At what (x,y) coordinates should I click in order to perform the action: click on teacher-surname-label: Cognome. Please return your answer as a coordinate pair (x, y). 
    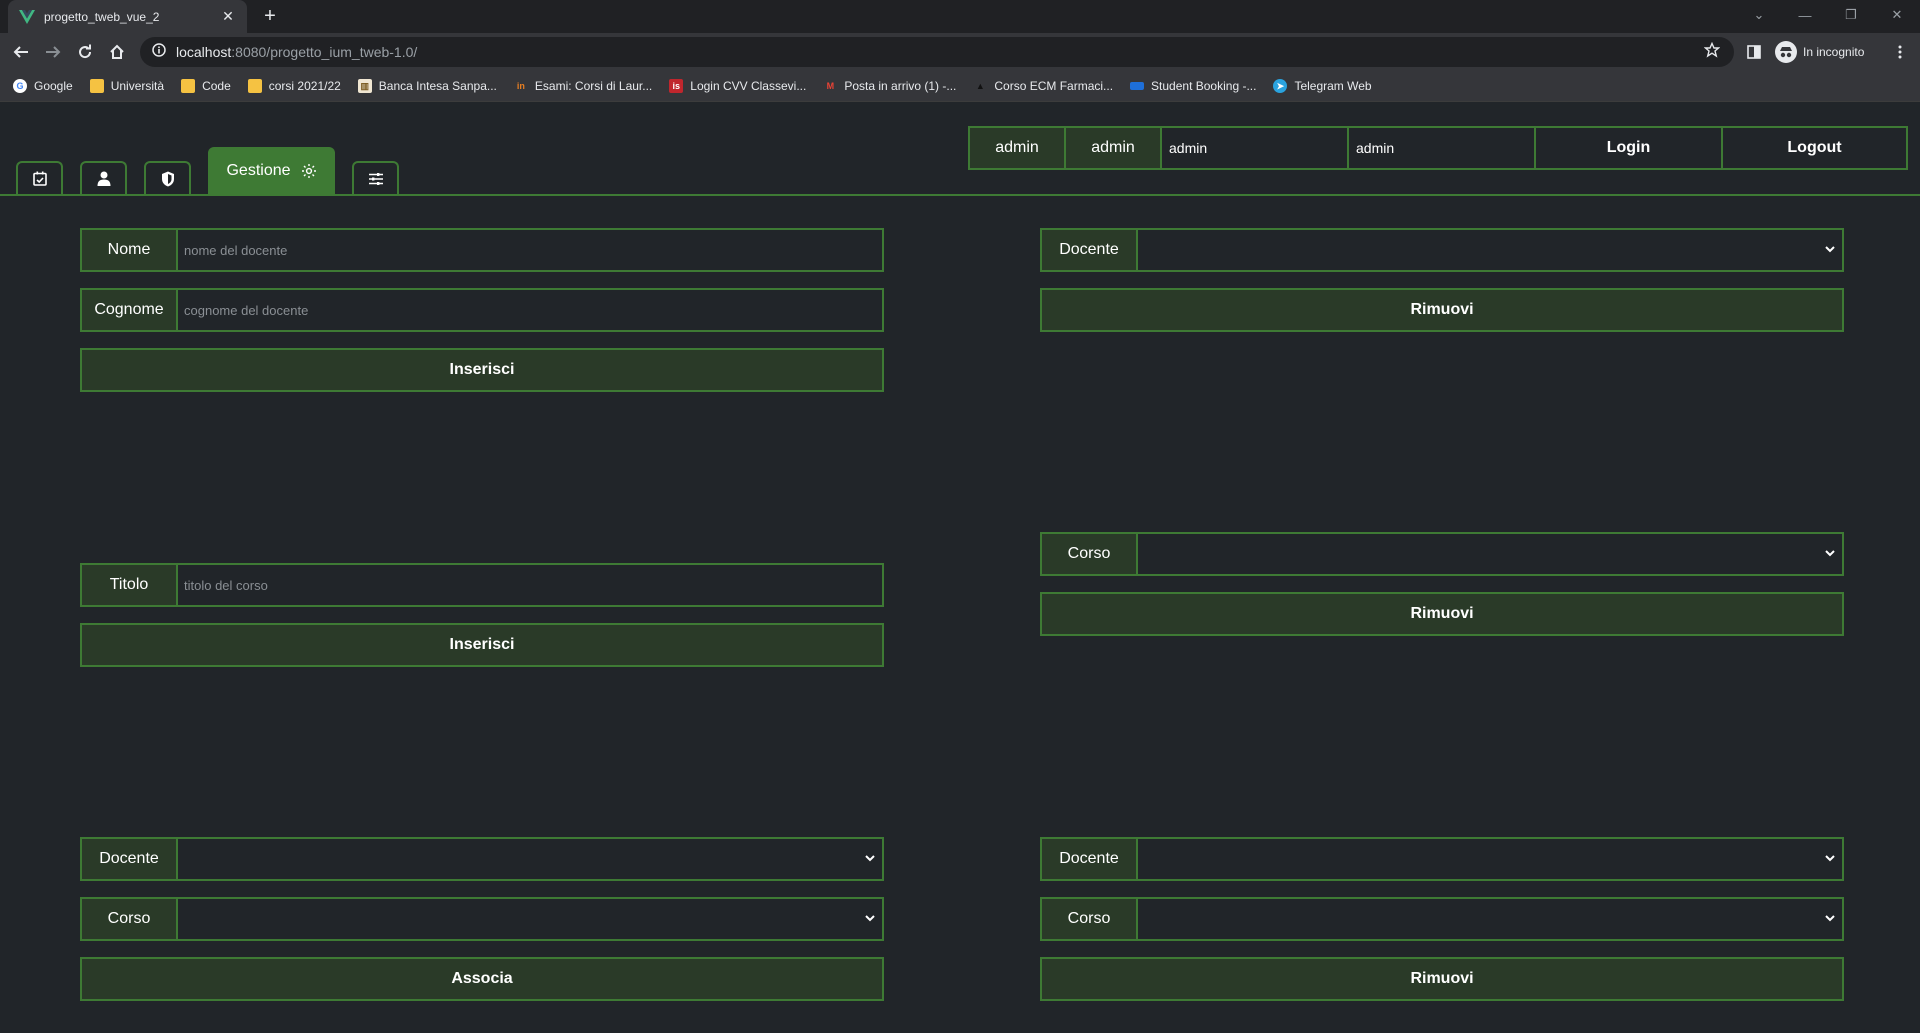
    Looking at the image, I should click on (130, 310).